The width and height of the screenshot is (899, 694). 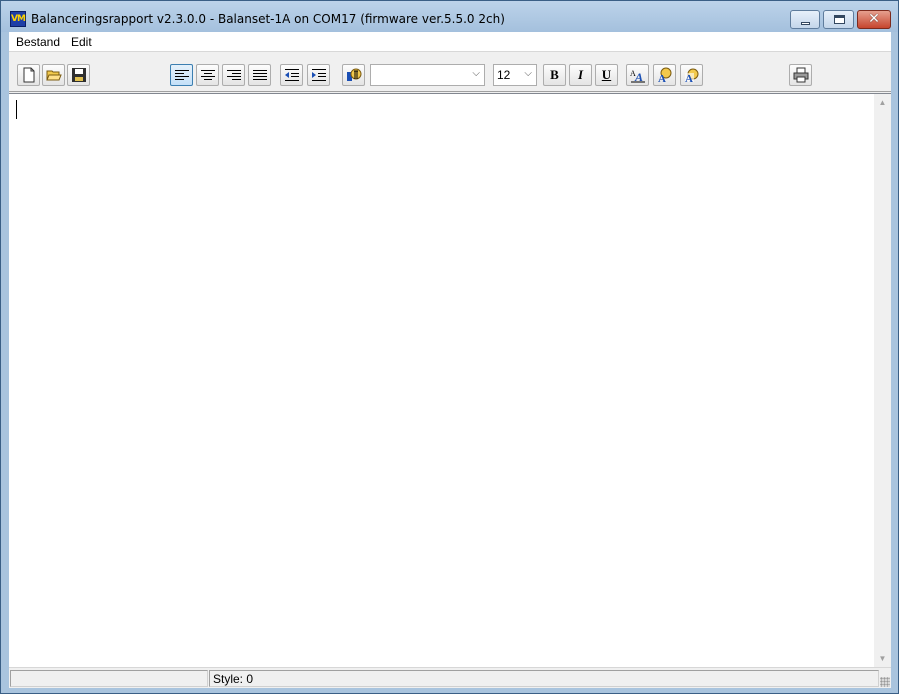 I want to click on print-icon, so click(x=801, y=75).